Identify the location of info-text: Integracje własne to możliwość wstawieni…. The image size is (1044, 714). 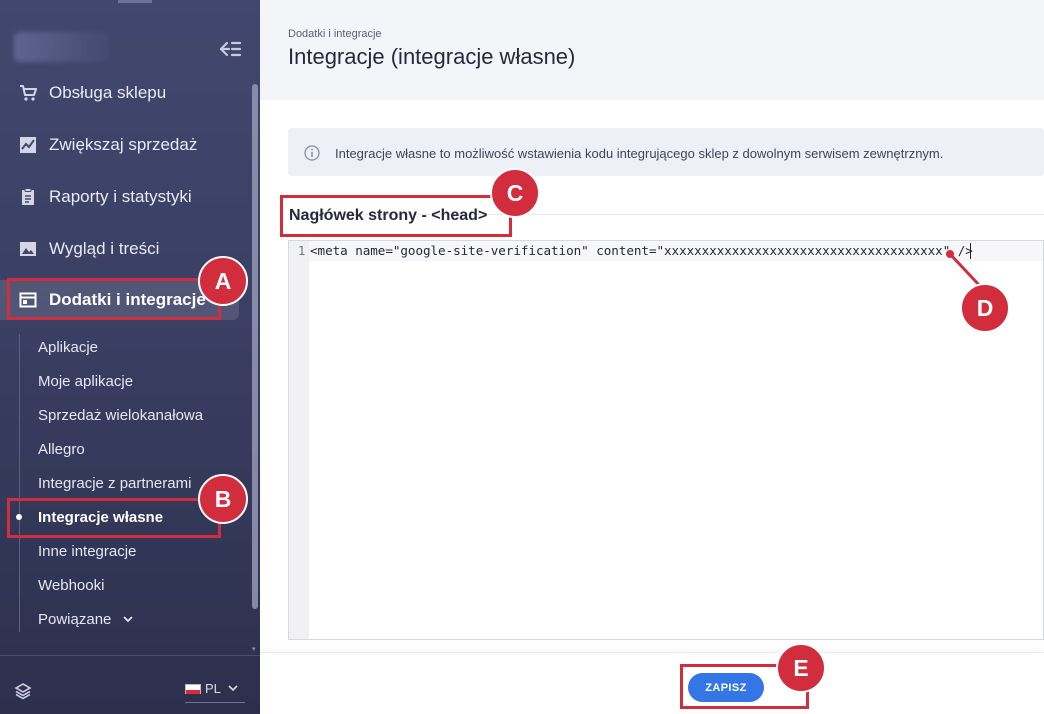
(639, 153).